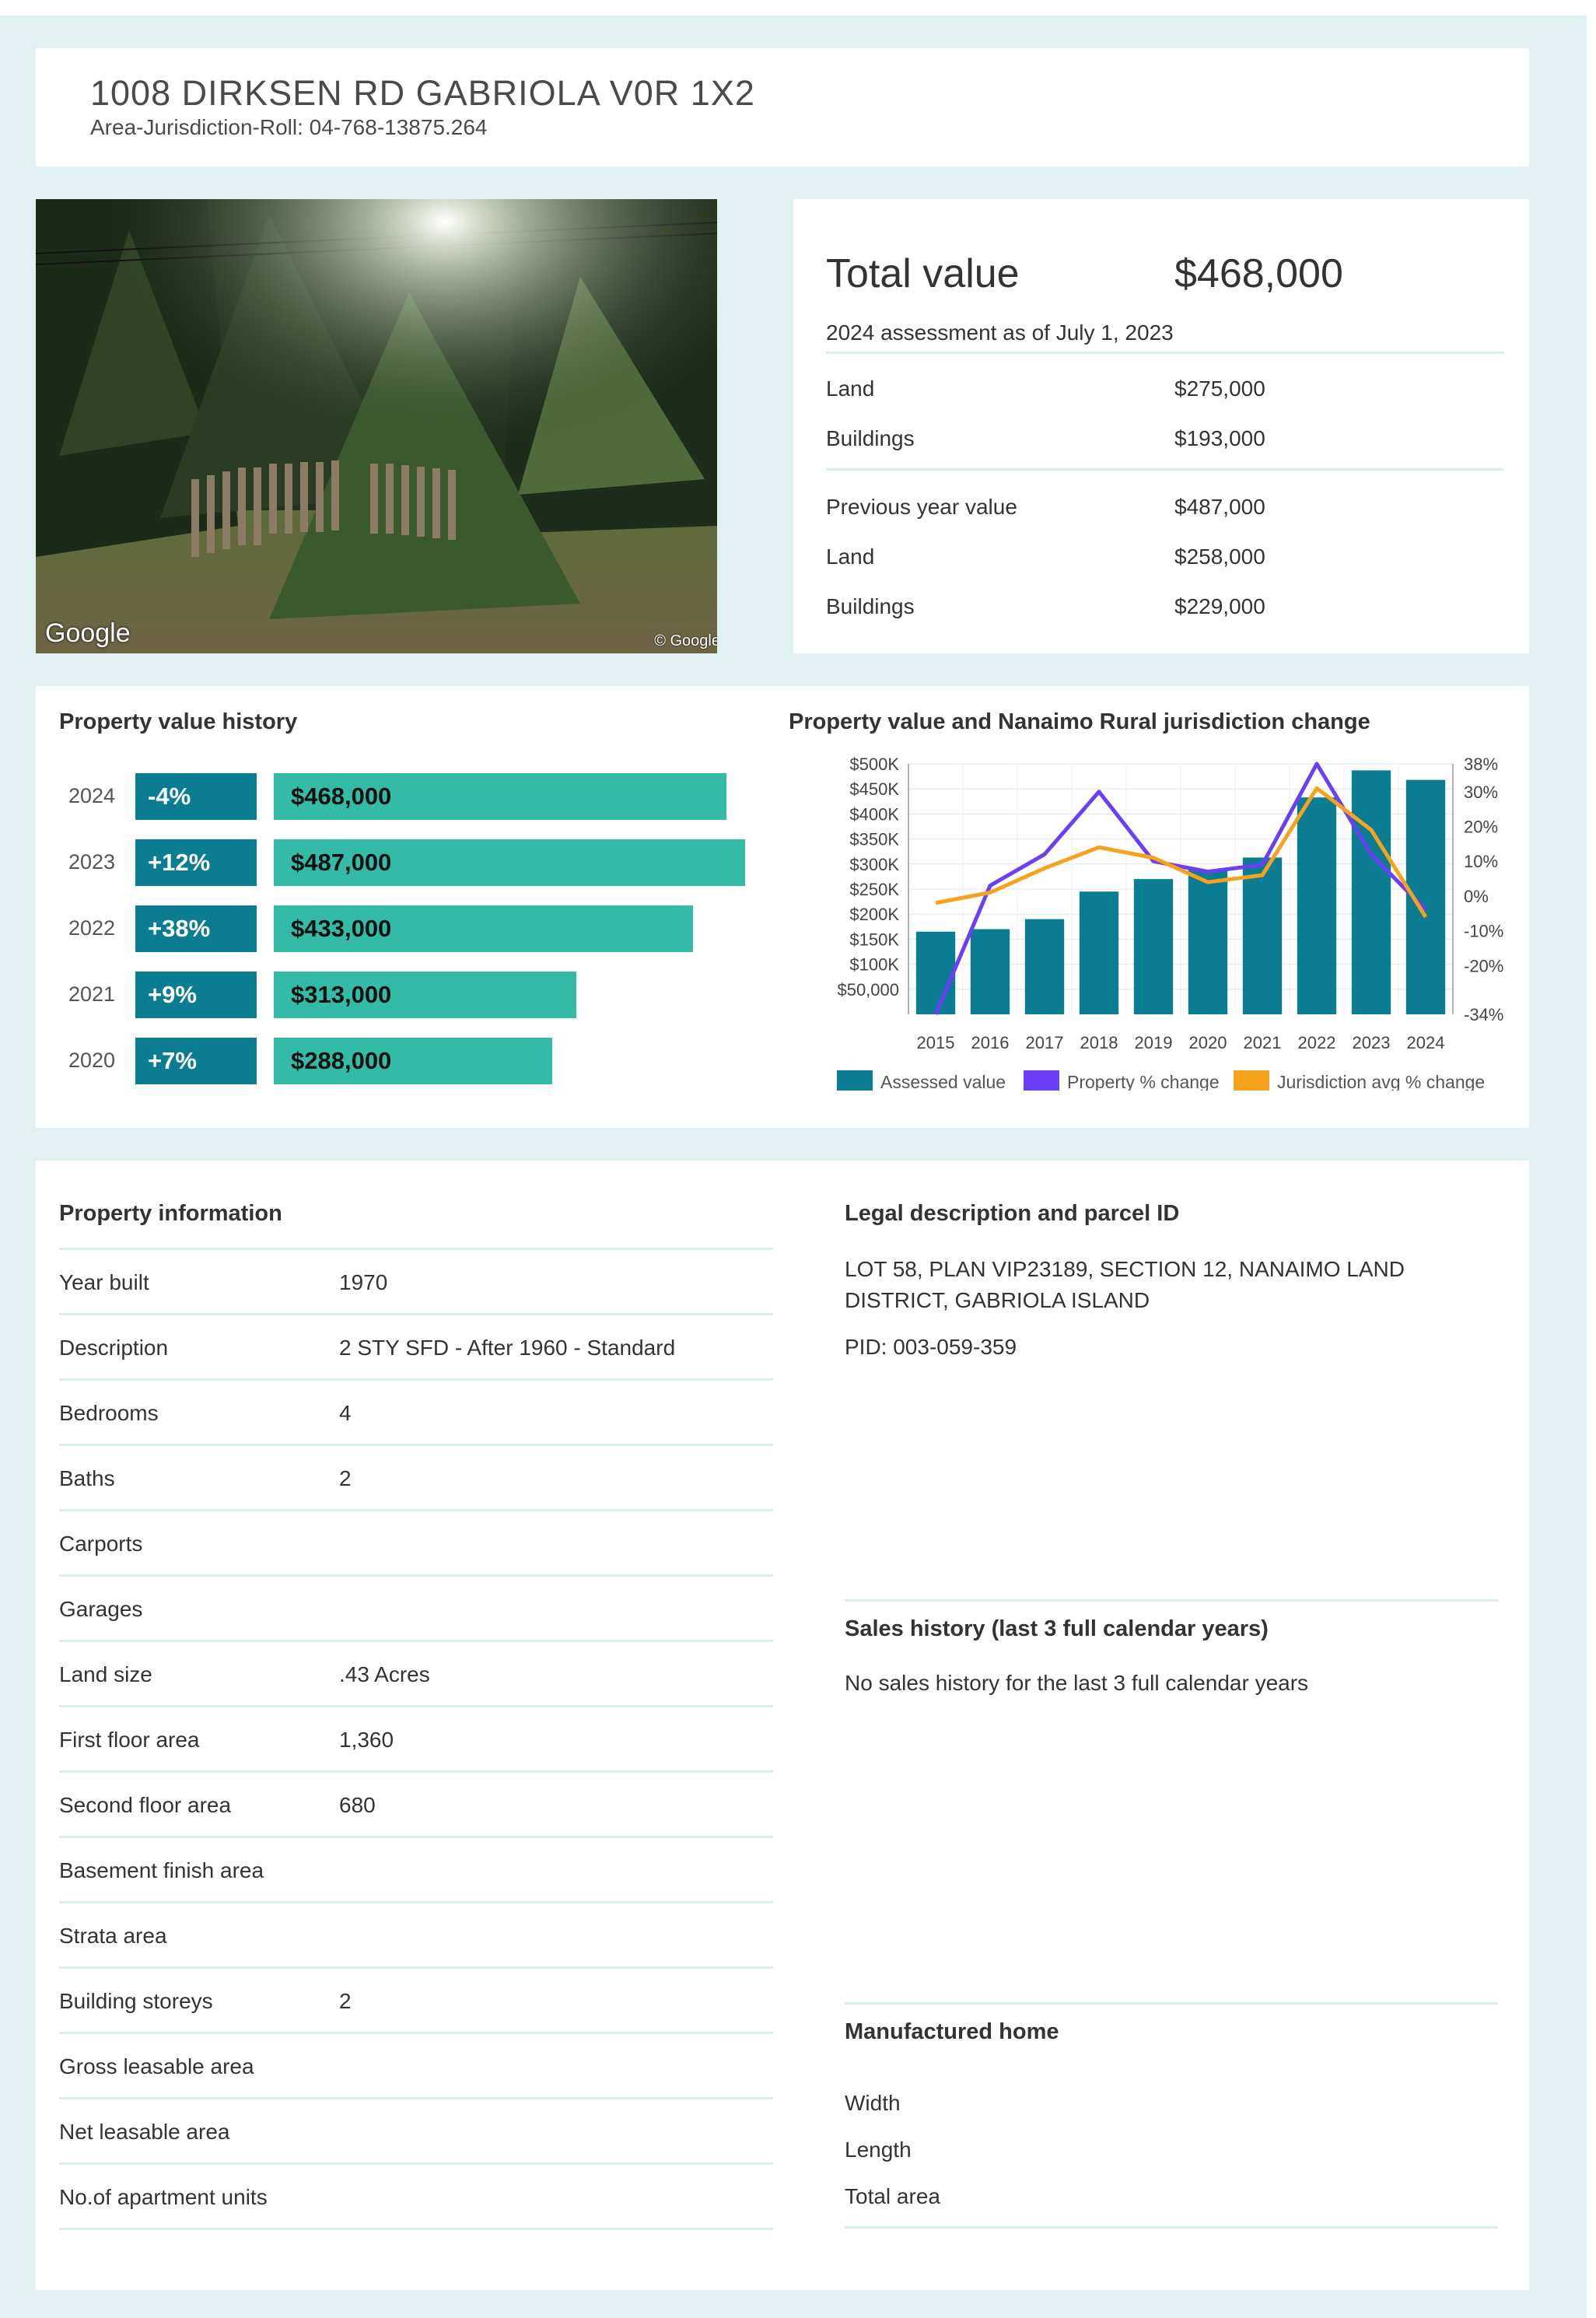  Describe the element at coordinates (1476, 896) in the screenshot. I see `right-tick-label: 0%` at that location.